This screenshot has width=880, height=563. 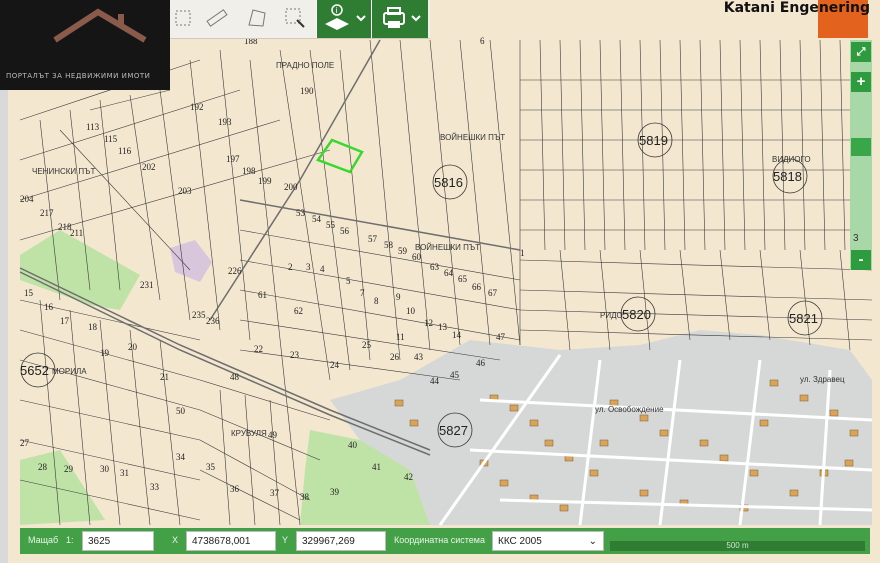 What do you see at coordinates (322, 269) in the screenshot?
I see `parcel-number: 4` at bounding box center [322, 269].